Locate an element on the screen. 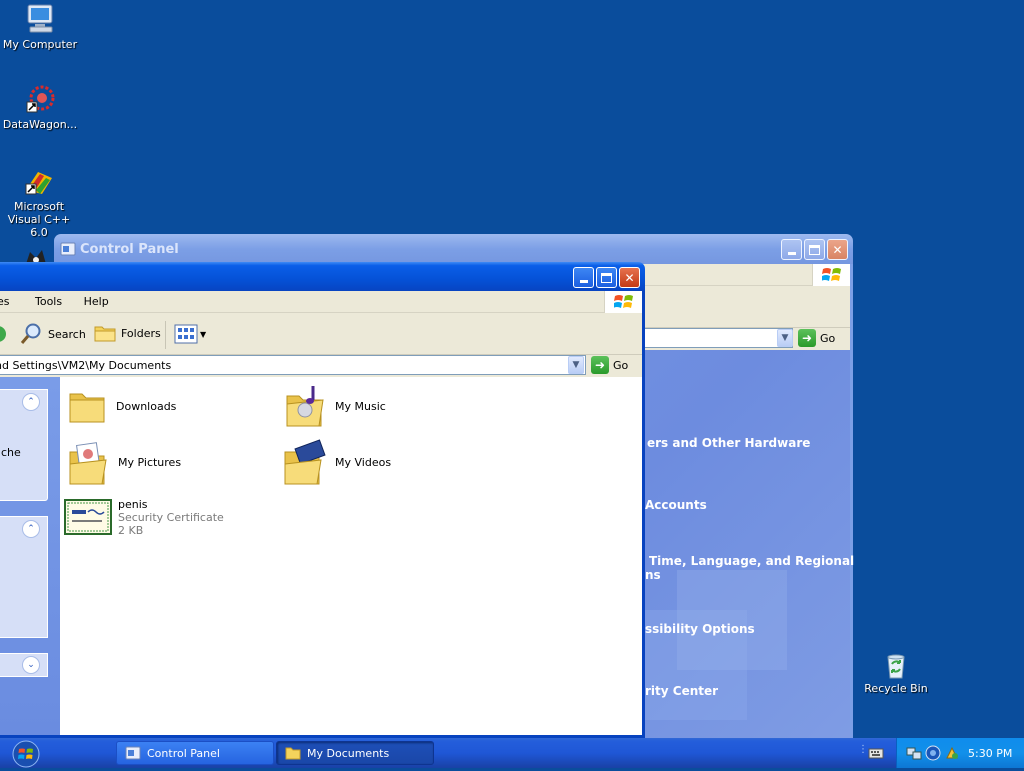 The width and height of the screenshot is (1024, 771). videos-folder-icon is located at coordinates (305, 462).